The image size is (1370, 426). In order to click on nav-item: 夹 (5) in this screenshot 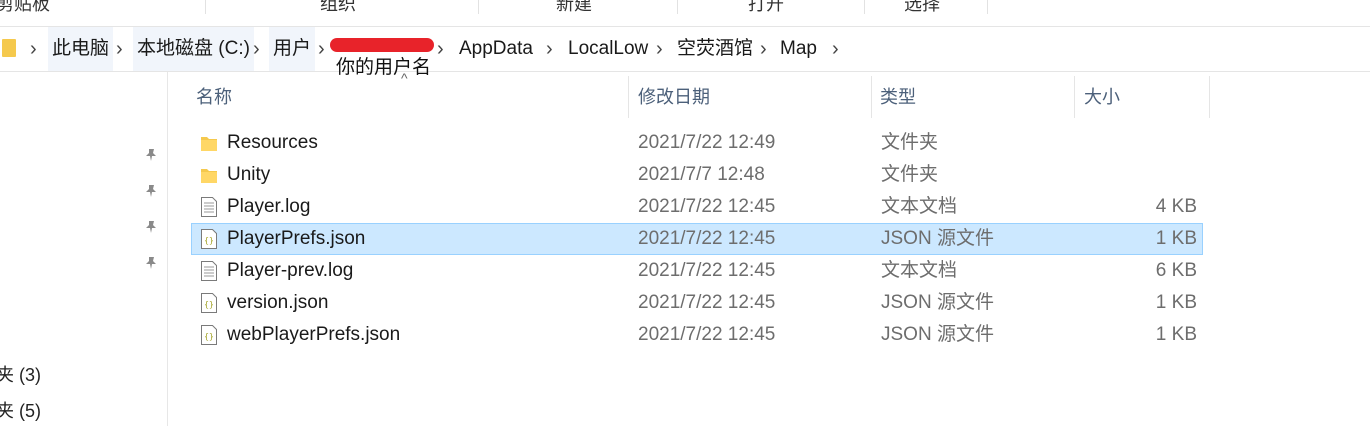, I will do `click(20, 410)`.